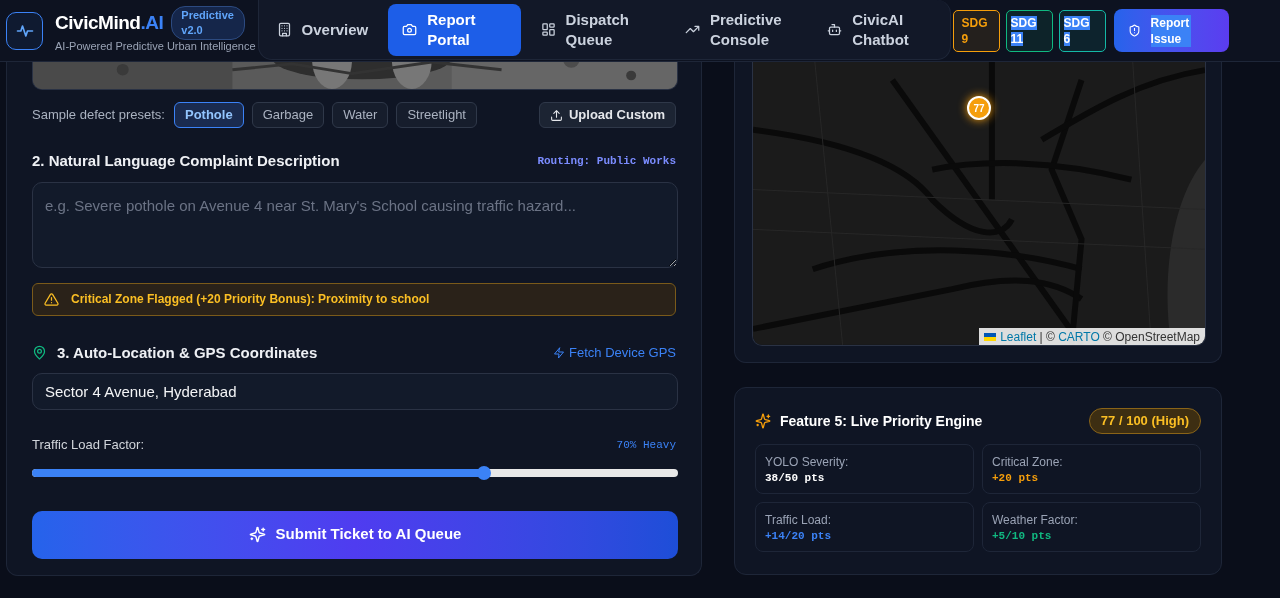  What do you see at coordinates (548, 29) in the screenshot?
I see `grid-icon` at bounding box center [548, 29].